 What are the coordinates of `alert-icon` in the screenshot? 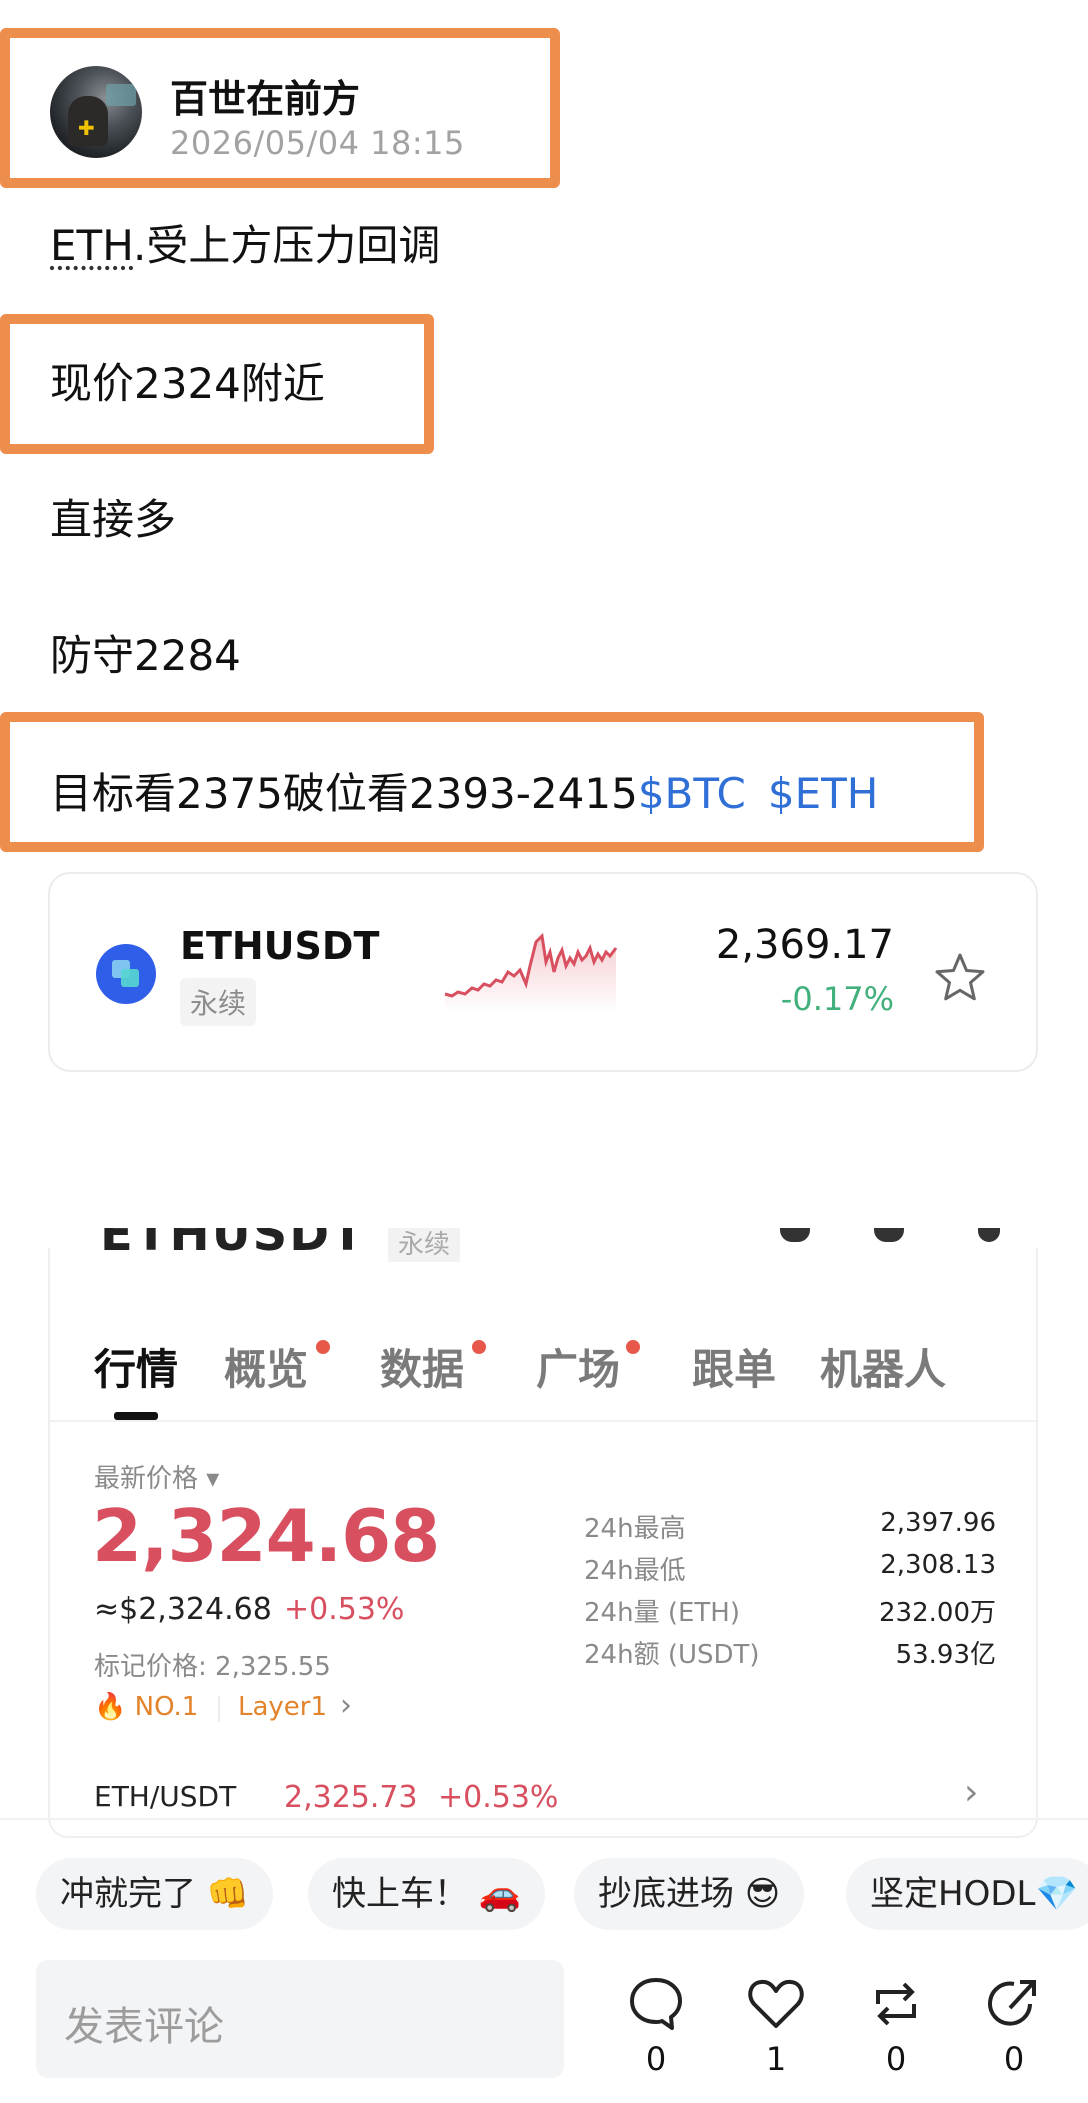 It's located at (889, 1235).